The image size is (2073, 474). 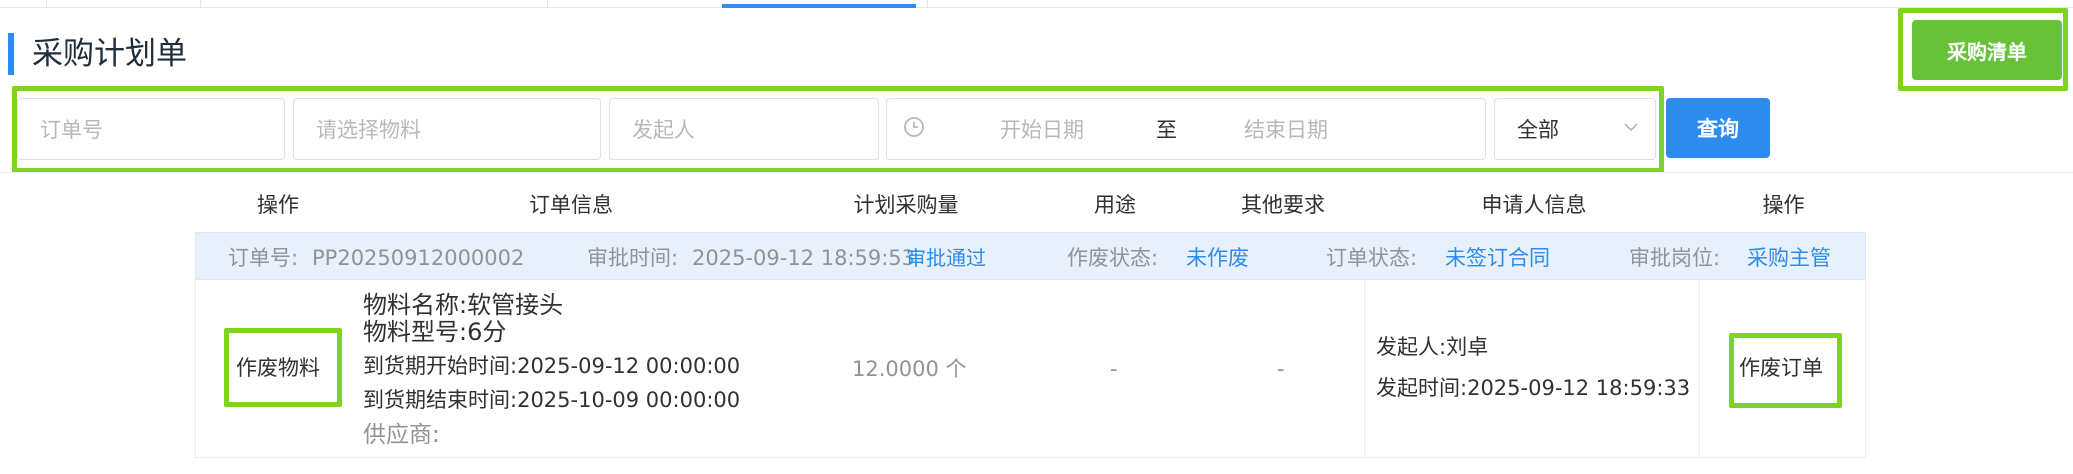 What do you see at coordinates (278, 205) in the screenshot?
I see `column-header-action: 操作` at bounding box center [278, 205].